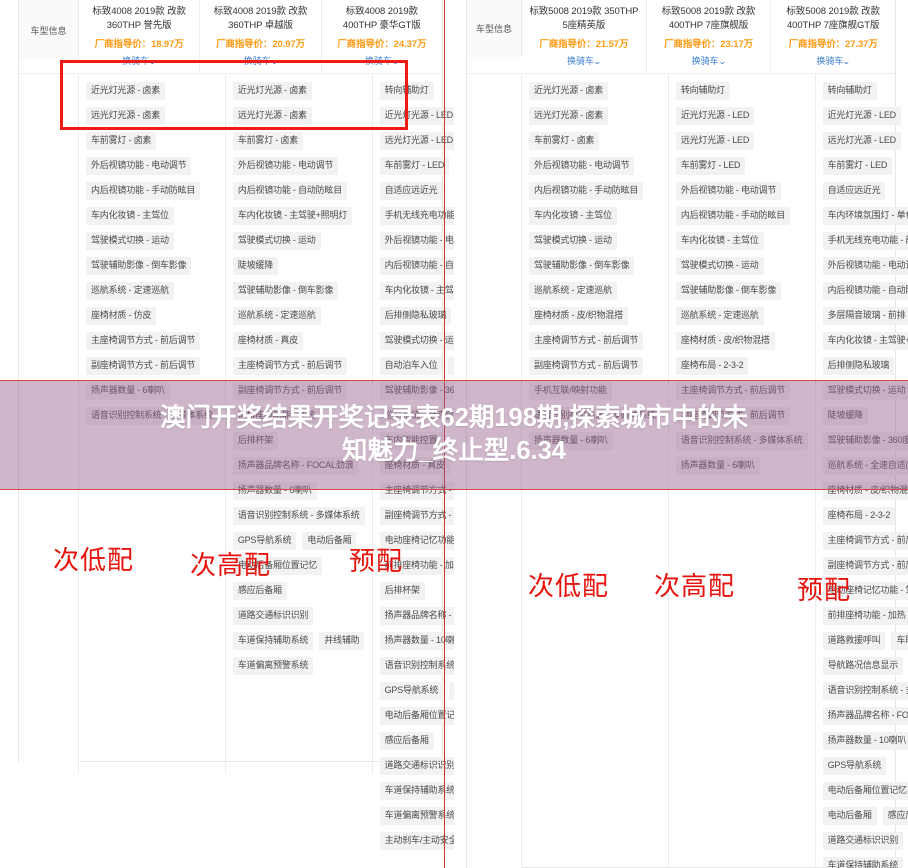  Describe the element at coordinates (863, 665) in the screenshot. I see `feature-chip: 导航路况信息显示` at that location.